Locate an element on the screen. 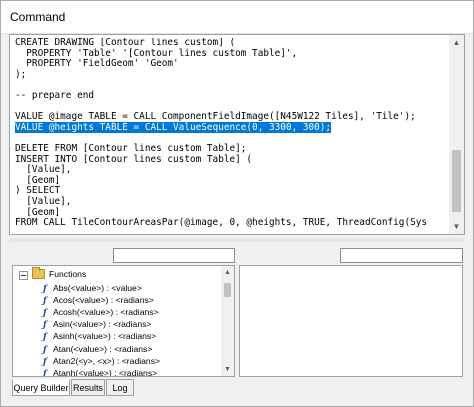 The width and height of the screenshot is (474, 407). tab-query-builder: Query Builder is located at coordinates (41, 387).